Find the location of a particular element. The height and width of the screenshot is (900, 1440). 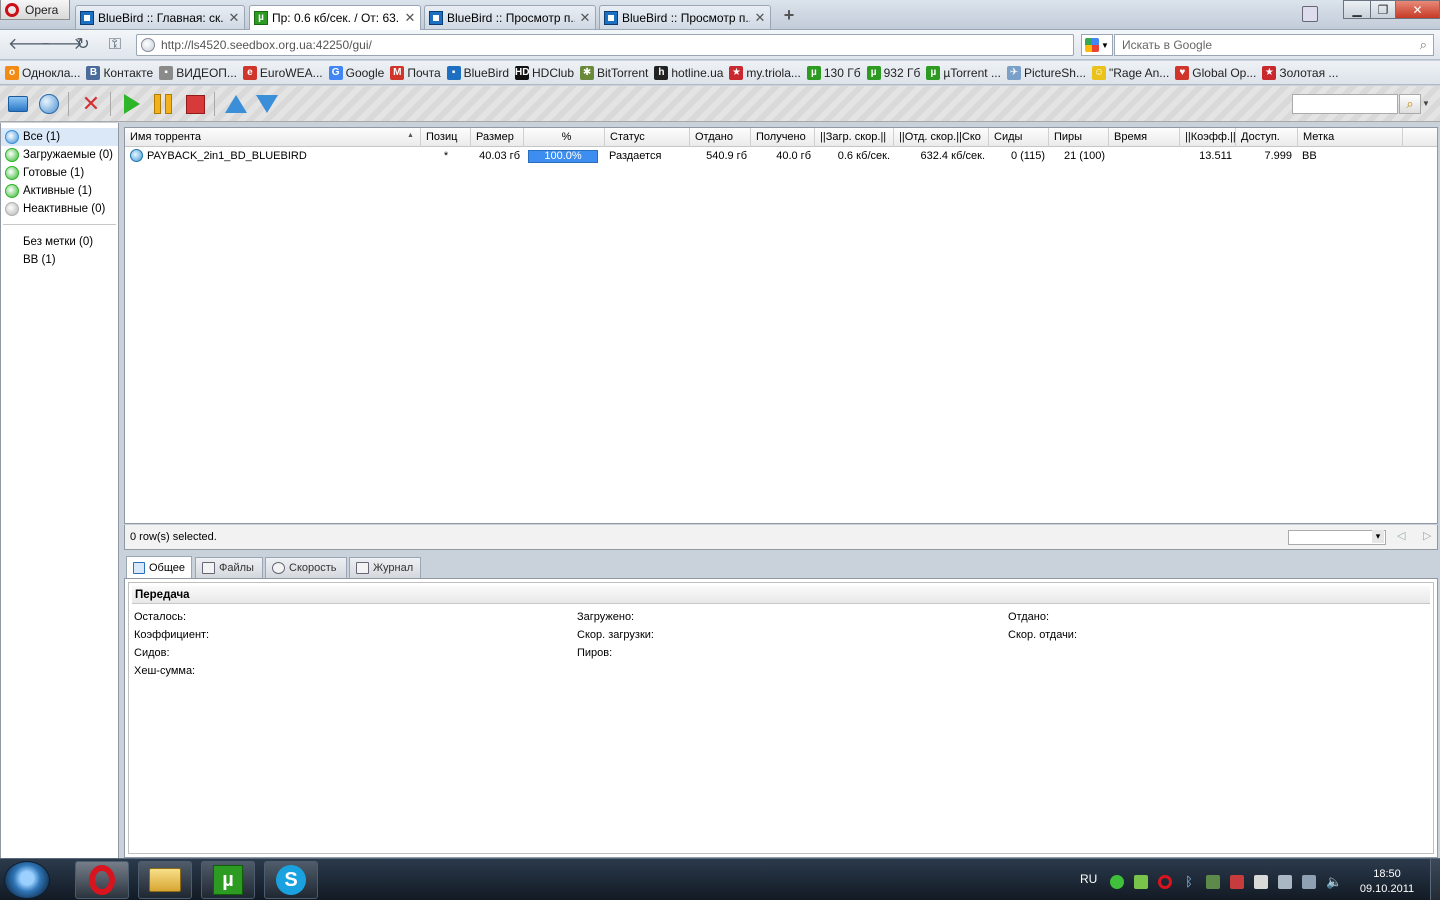

taskbar-explorer is located at coordinates (165, 880).